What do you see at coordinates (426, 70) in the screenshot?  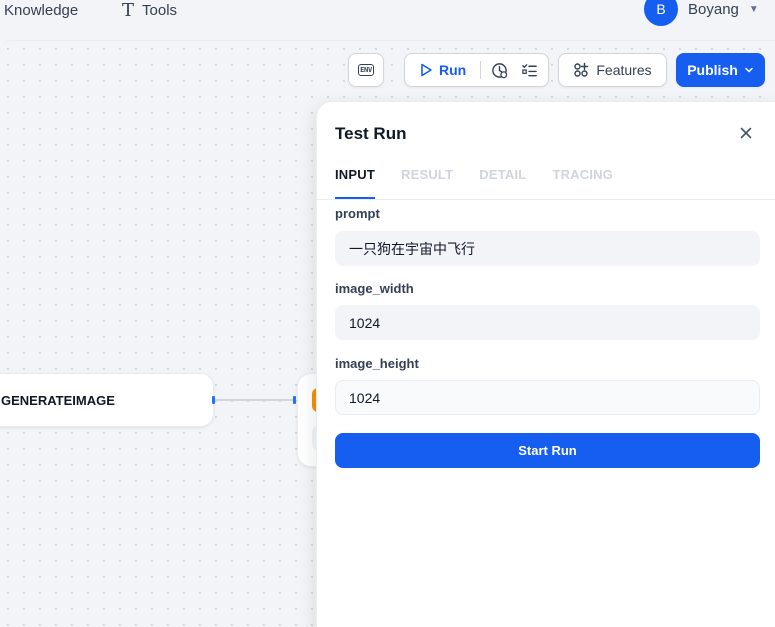 I see `play-icon` at bounding box center [426, 70].